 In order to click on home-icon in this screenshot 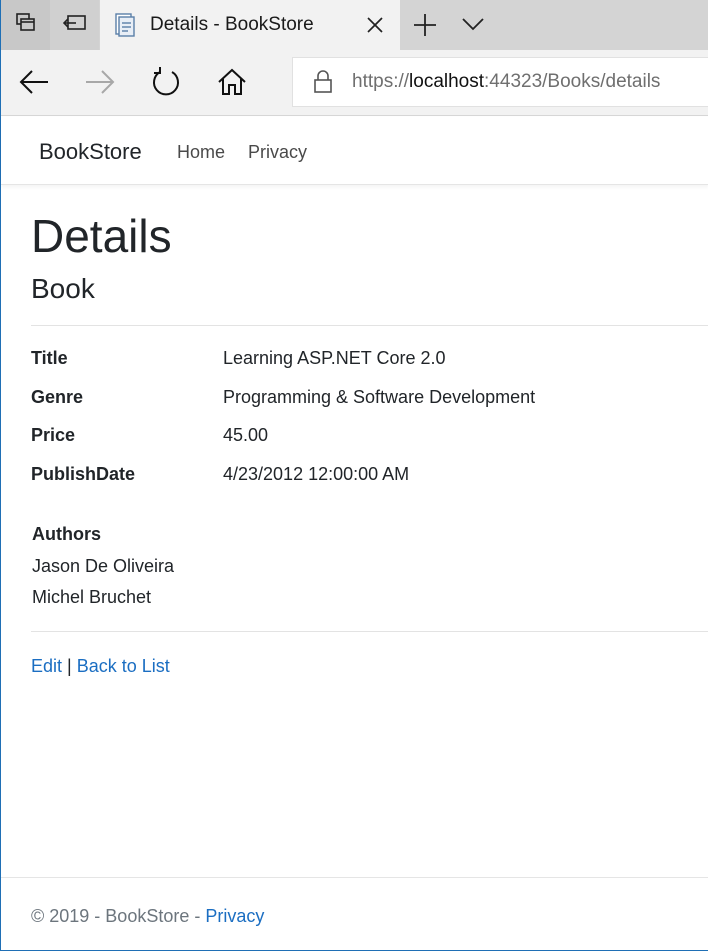, I will do `click(232, 84)`.